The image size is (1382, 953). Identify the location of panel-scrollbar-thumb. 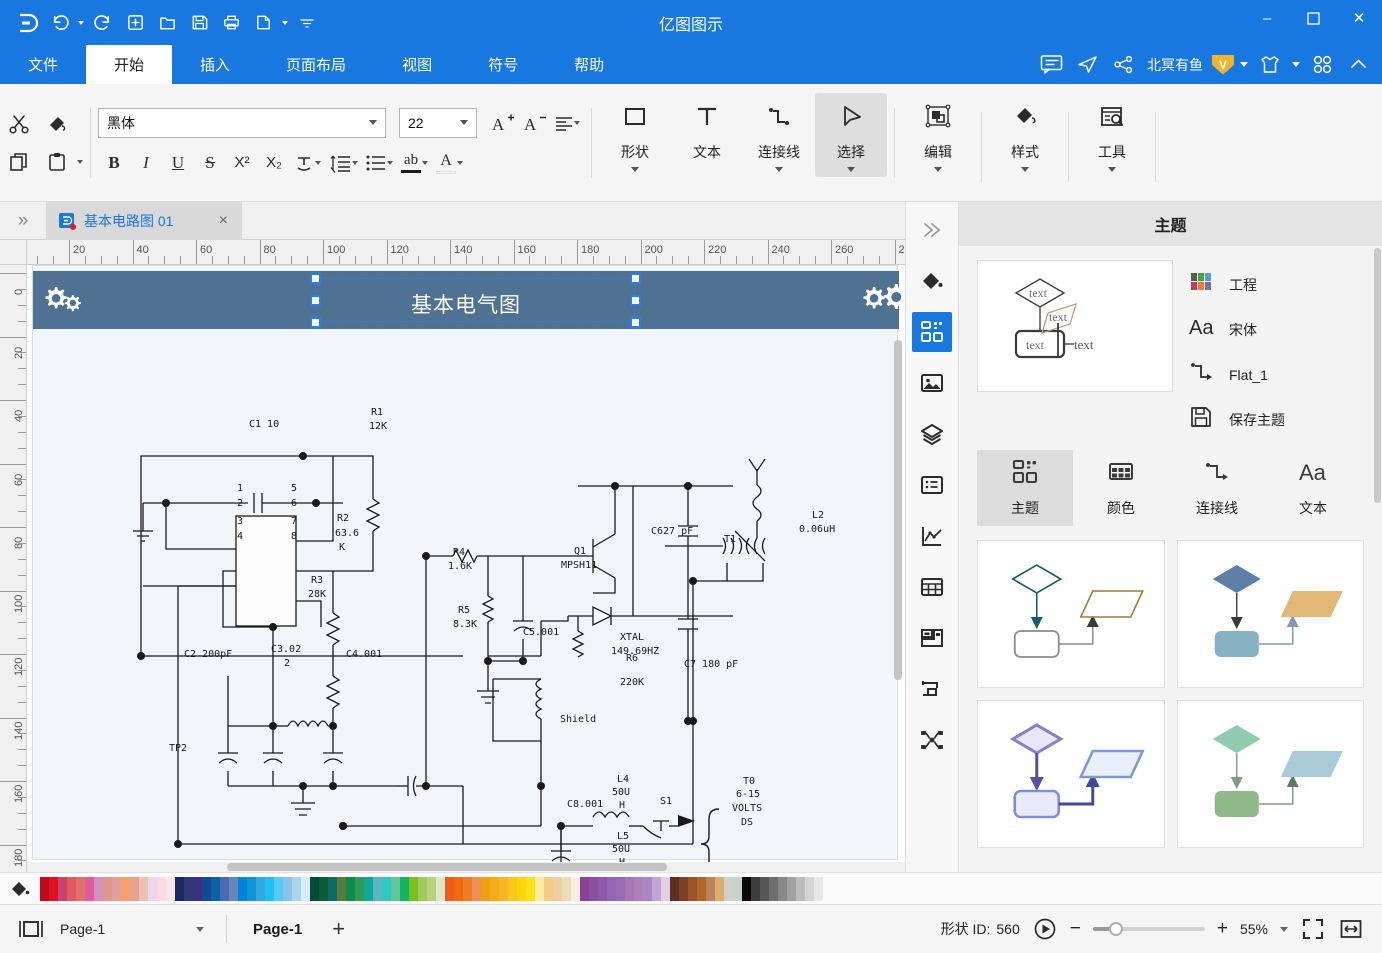
(1377, 375).